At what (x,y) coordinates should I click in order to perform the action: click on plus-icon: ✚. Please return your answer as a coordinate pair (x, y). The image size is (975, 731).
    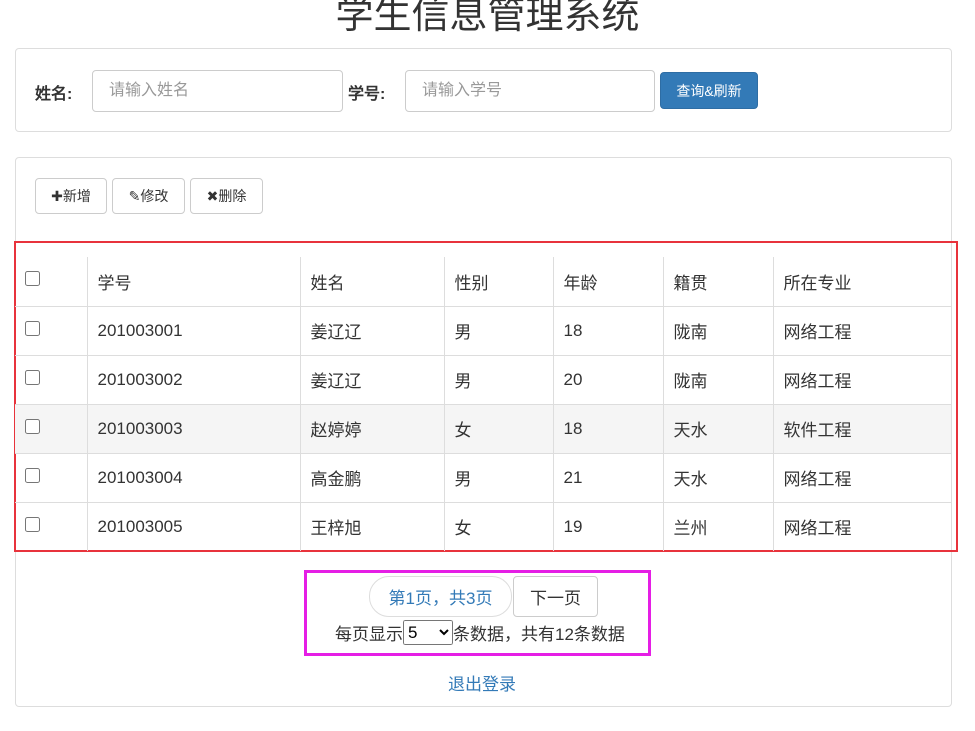
    Looking at the image, I should click on (57, 196).